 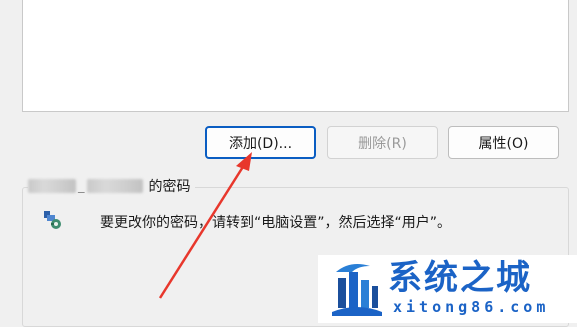 What do you see at coordinates (471, 307) in the screenshot?
I see `watermark-url: xitong86.com` at bounding box center [471, 307].